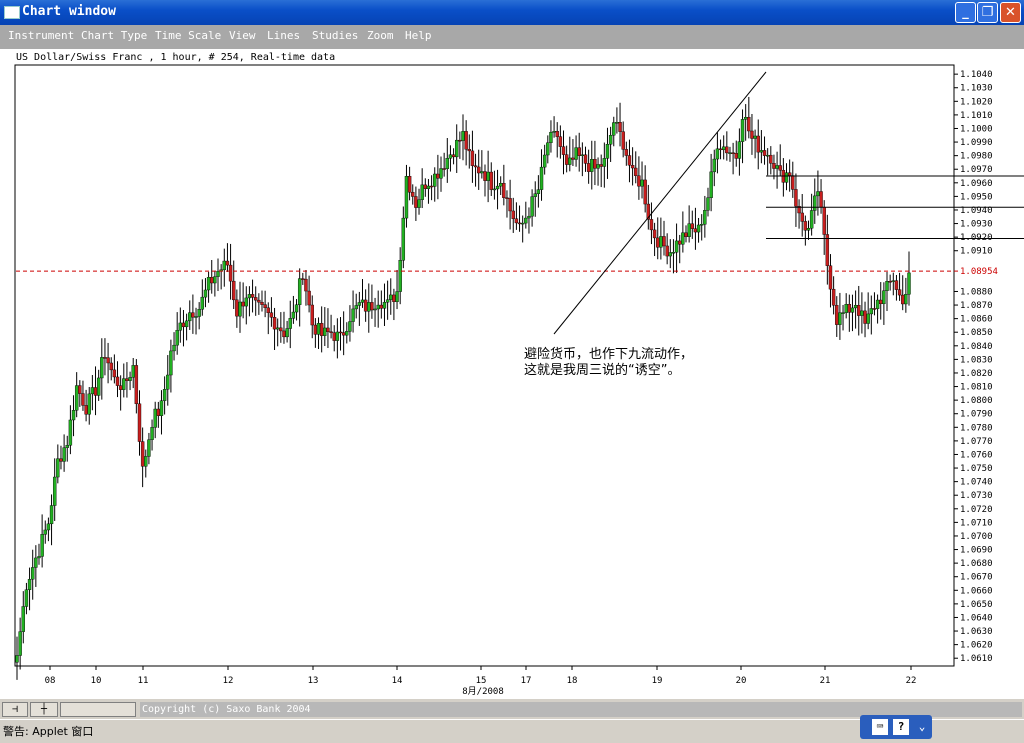  I want to click on current-price-label: 1.08954, so click(979, 272).